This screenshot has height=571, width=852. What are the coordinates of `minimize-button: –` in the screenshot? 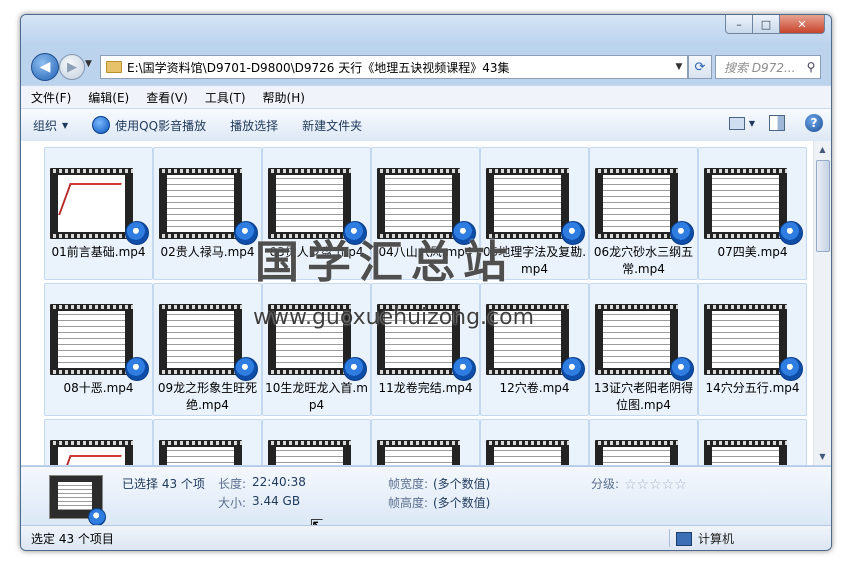 It's located at (739, 24).